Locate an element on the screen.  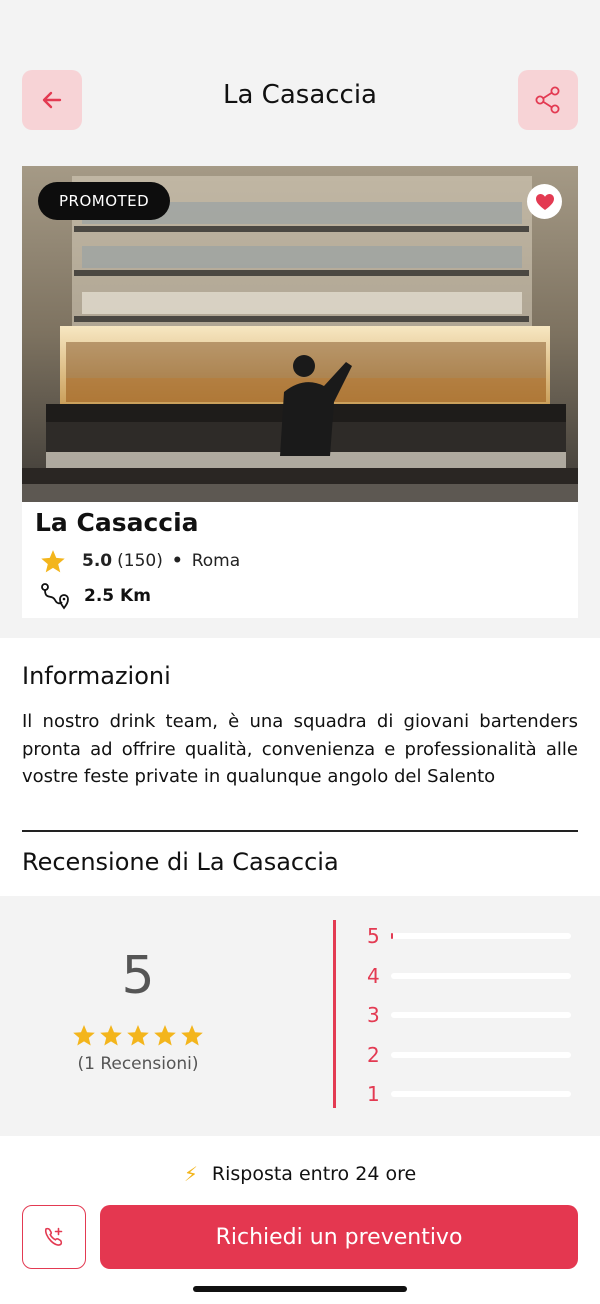
rating-bar-label: 4 is located at coordinates (373, 975).